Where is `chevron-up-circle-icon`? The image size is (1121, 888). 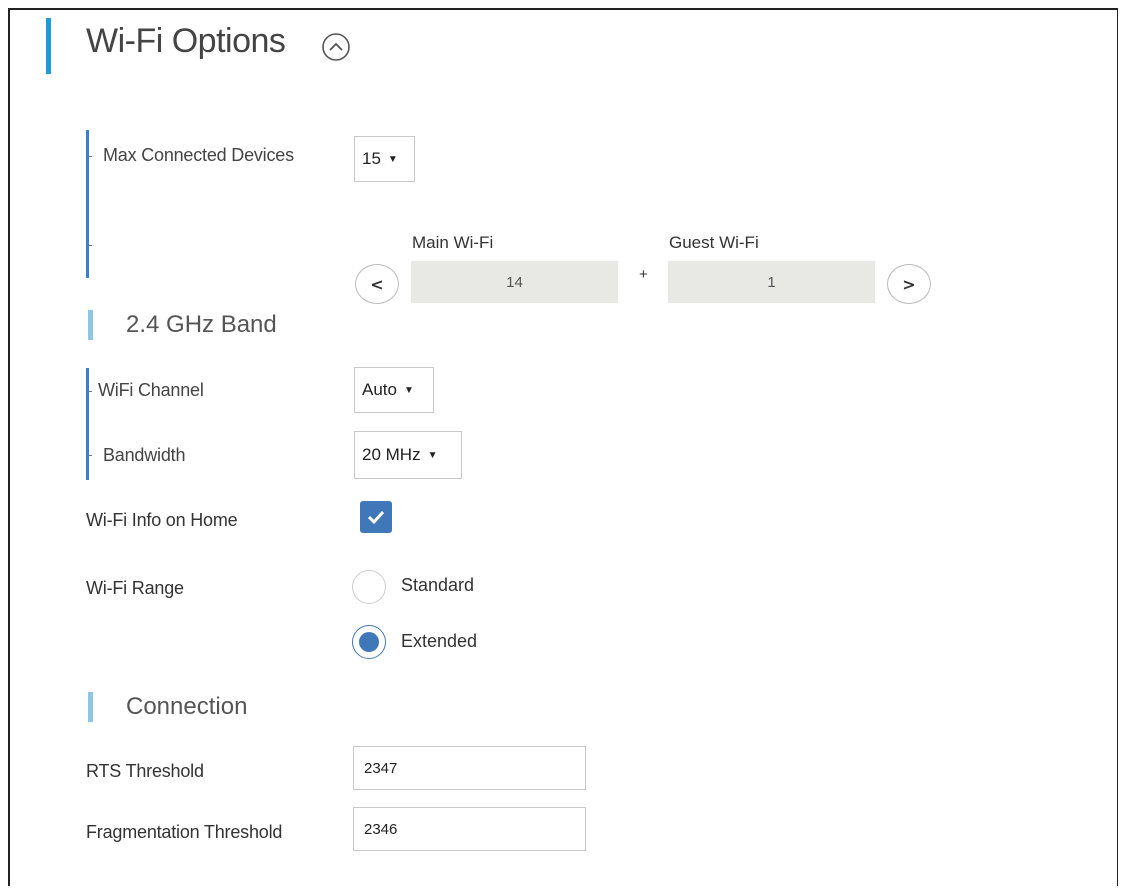
chevron-up-circle-icon is located at coordinates (336, 47).